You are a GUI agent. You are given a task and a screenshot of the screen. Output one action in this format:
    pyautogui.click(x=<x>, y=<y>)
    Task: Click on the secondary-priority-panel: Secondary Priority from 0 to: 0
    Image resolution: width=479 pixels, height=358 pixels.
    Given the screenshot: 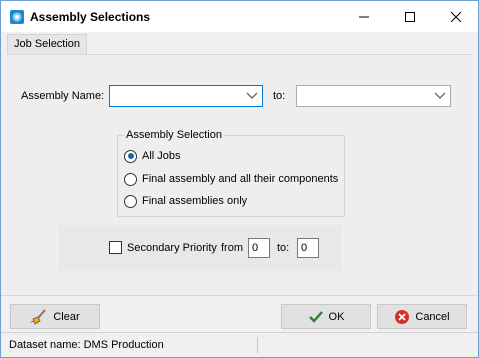 What is the action you would take?
    pyautogui.click(x=200, y=248)
    